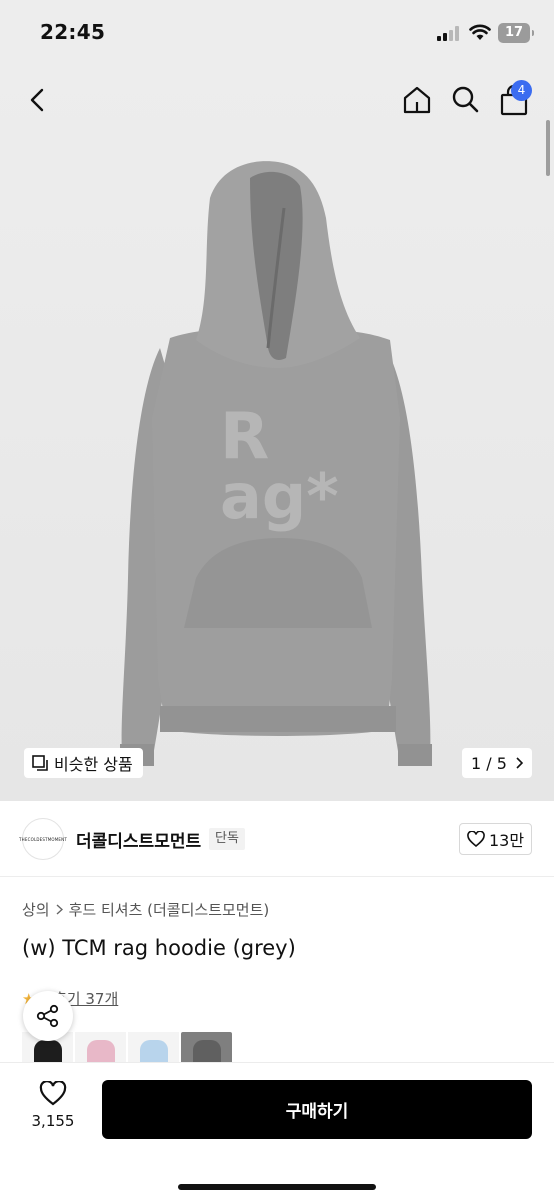 The width and height of the screenshot is (554, 1200). Describe the element at coordinates (506, 840) in the screenshot. I see `brand-like-count: 13만` at that location.